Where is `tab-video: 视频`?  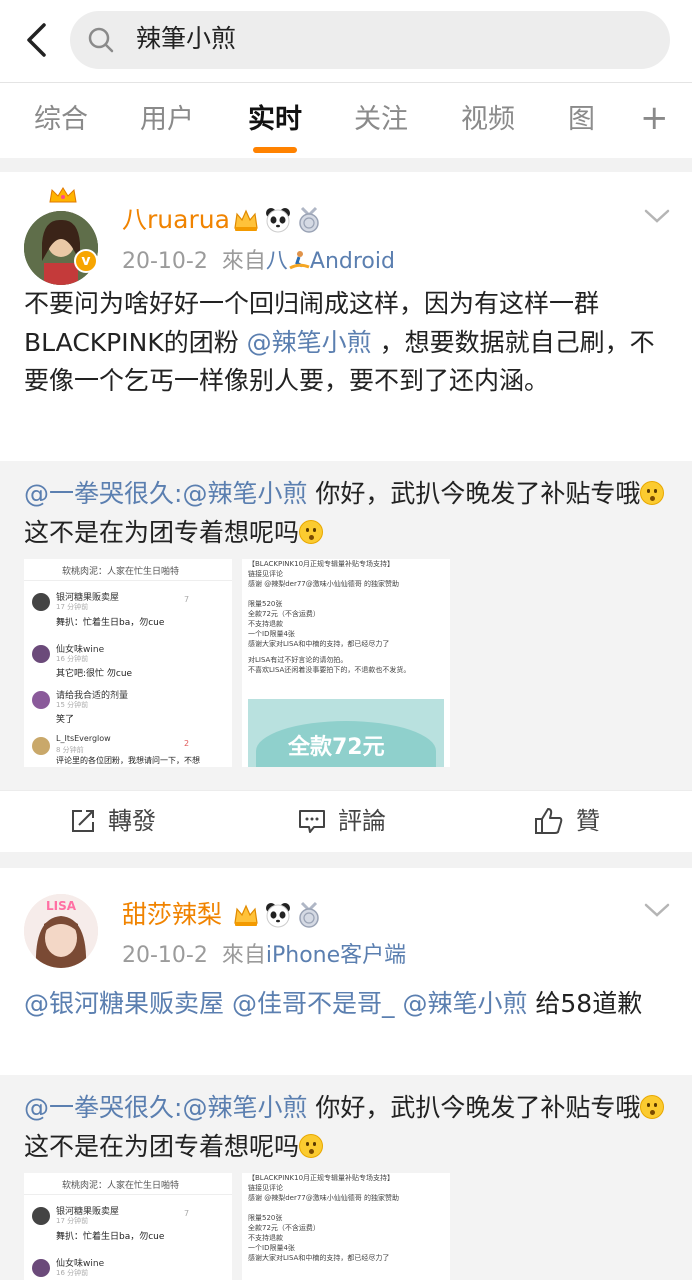 tab-video: 视频 is located at coordinates (488, 120).